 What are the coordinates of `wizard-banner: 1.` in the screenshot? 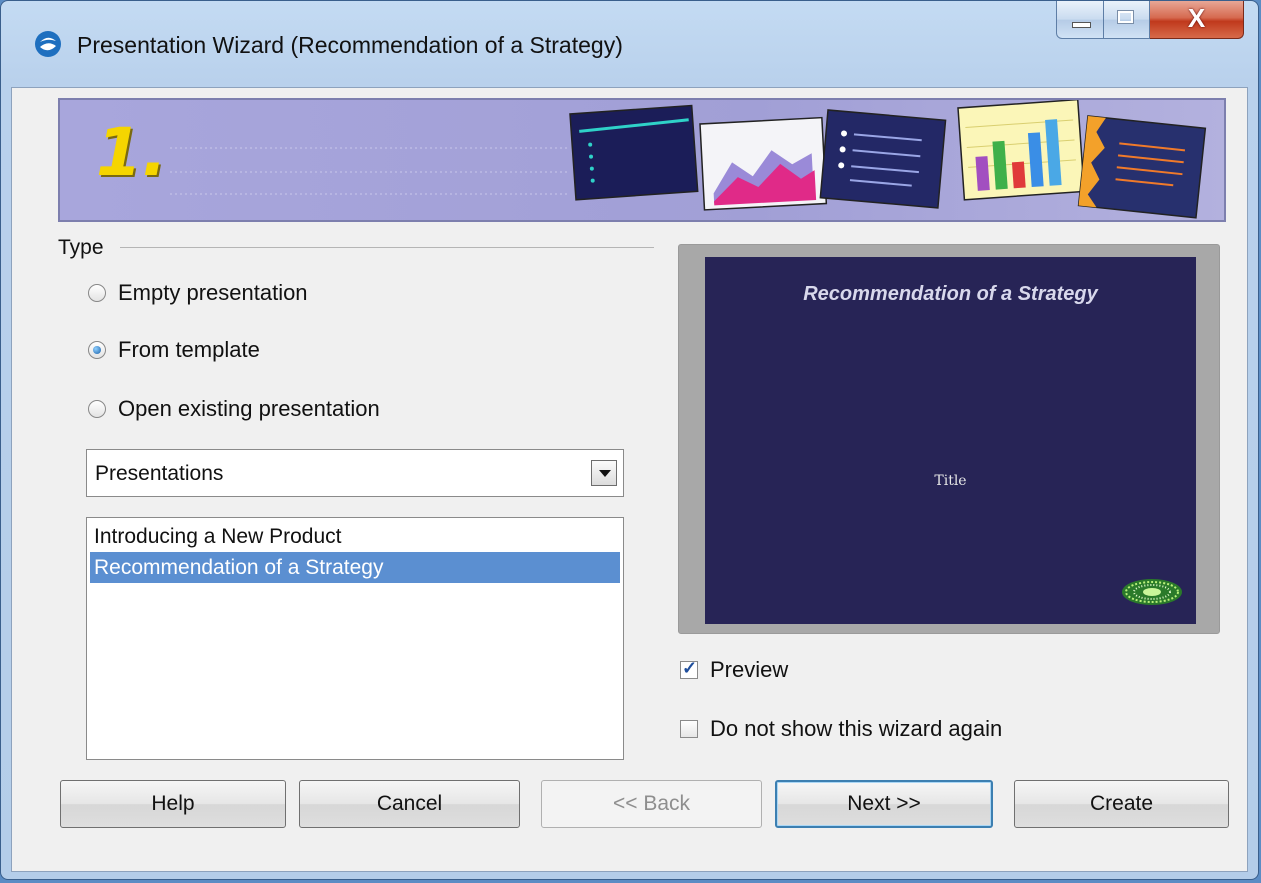 It's located at (642, 160).